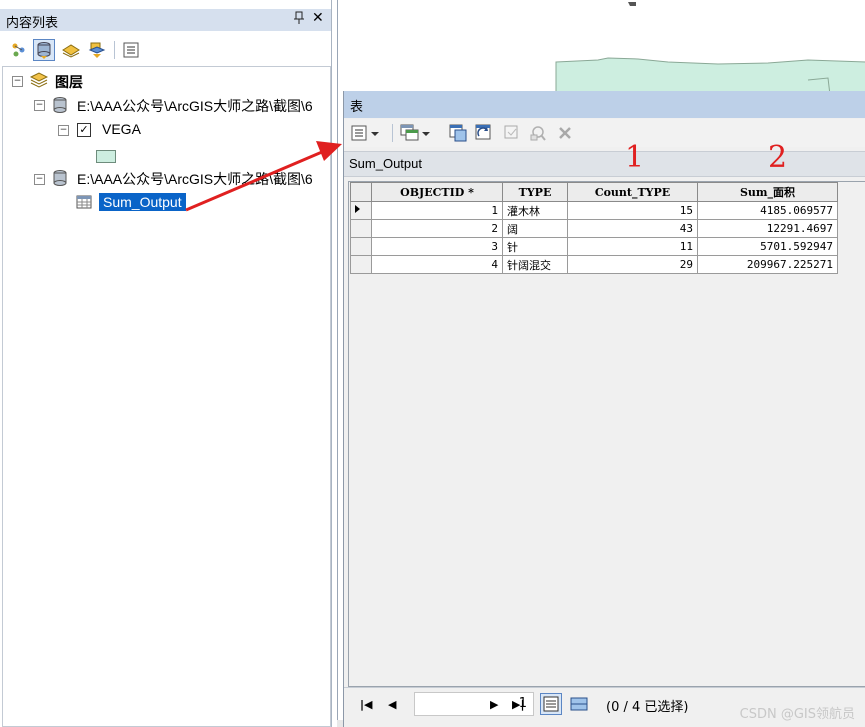  I want to click on annotation-marker-1: 1, so click(635, 157).